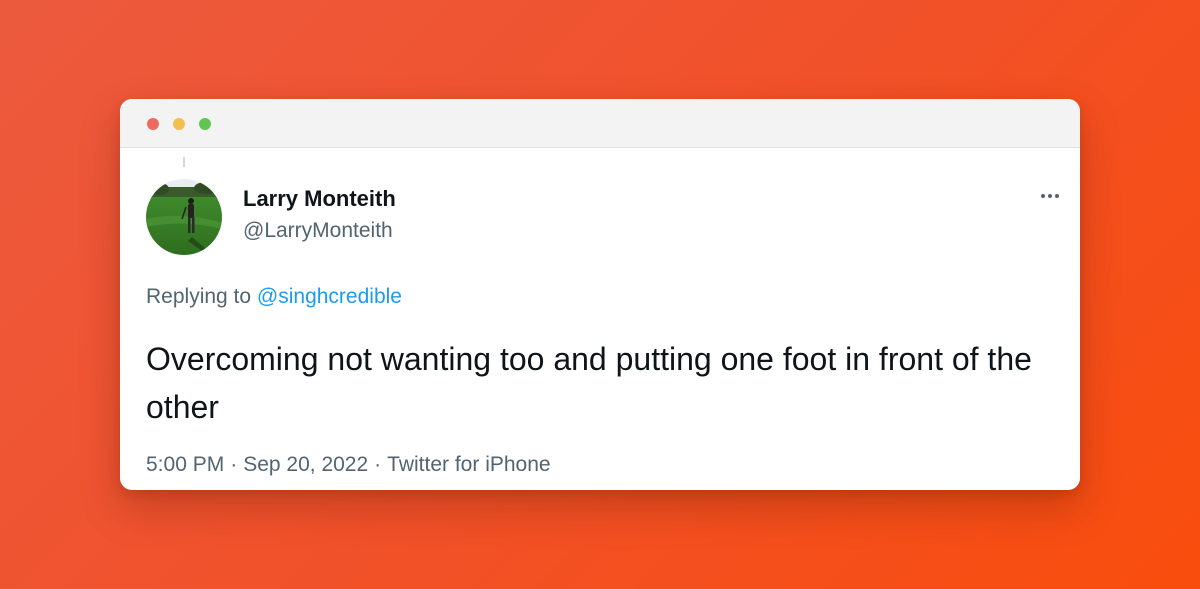 This screenshot has width=1200, height=589. Describe the element at coordinates (318, 231) in the screenshot. I see `author-handle: @LarryMonteith` at that location.